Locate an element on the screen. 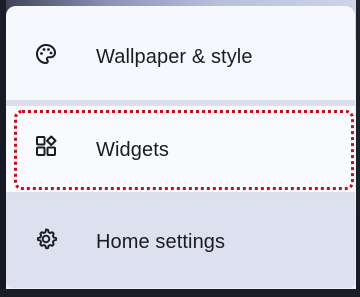 The height and width of the screenshot is (297, 360). gear-icon is located at coordinates (46, 239).